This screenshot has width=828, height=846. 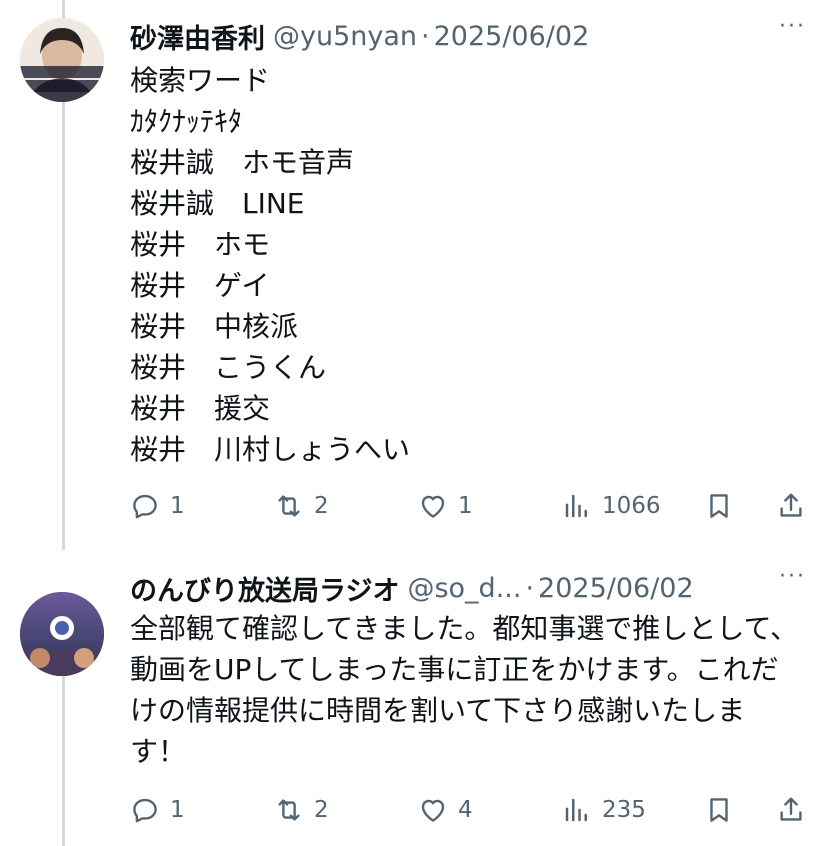 I want to click on text-line: 桜井誠 ホモ音声, so click(x=242, y=162).